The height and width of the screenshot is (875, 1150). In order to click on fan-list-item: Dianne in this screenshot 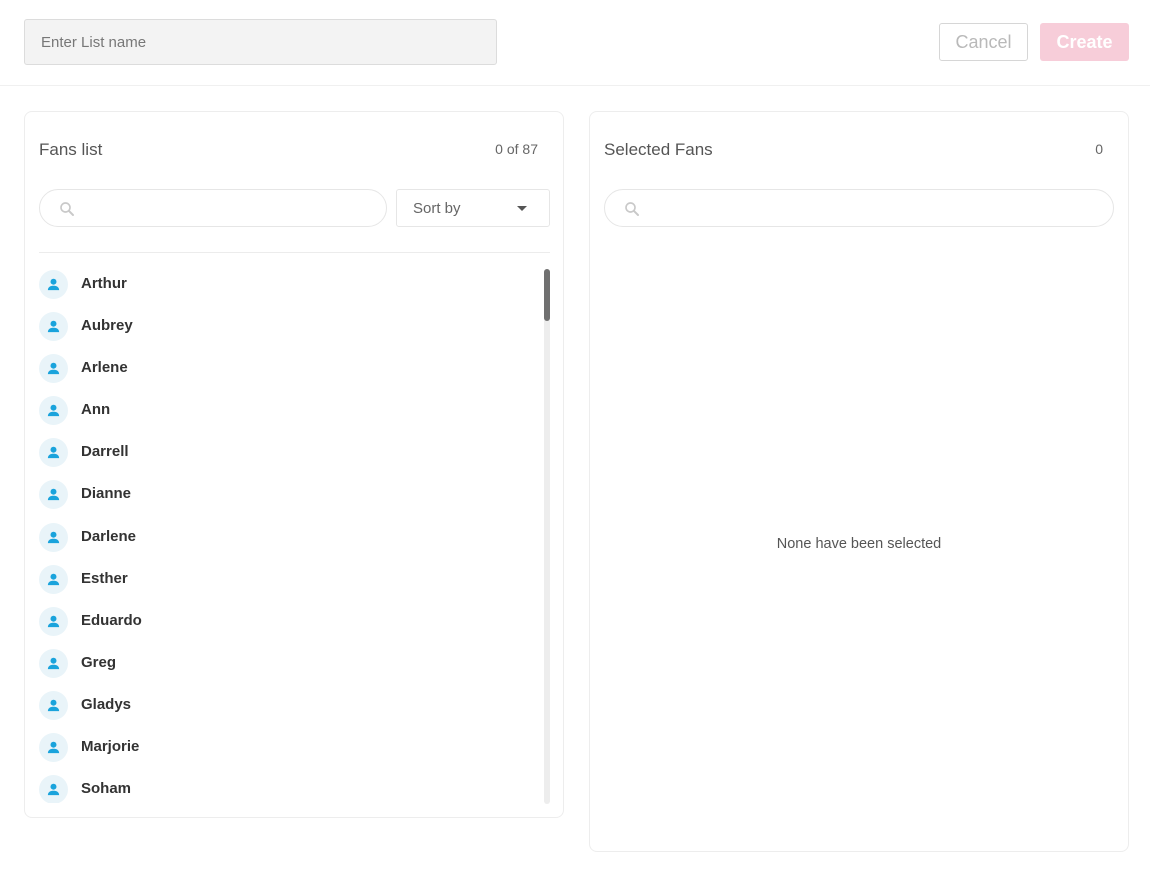, I will do `click(289, 494)`.